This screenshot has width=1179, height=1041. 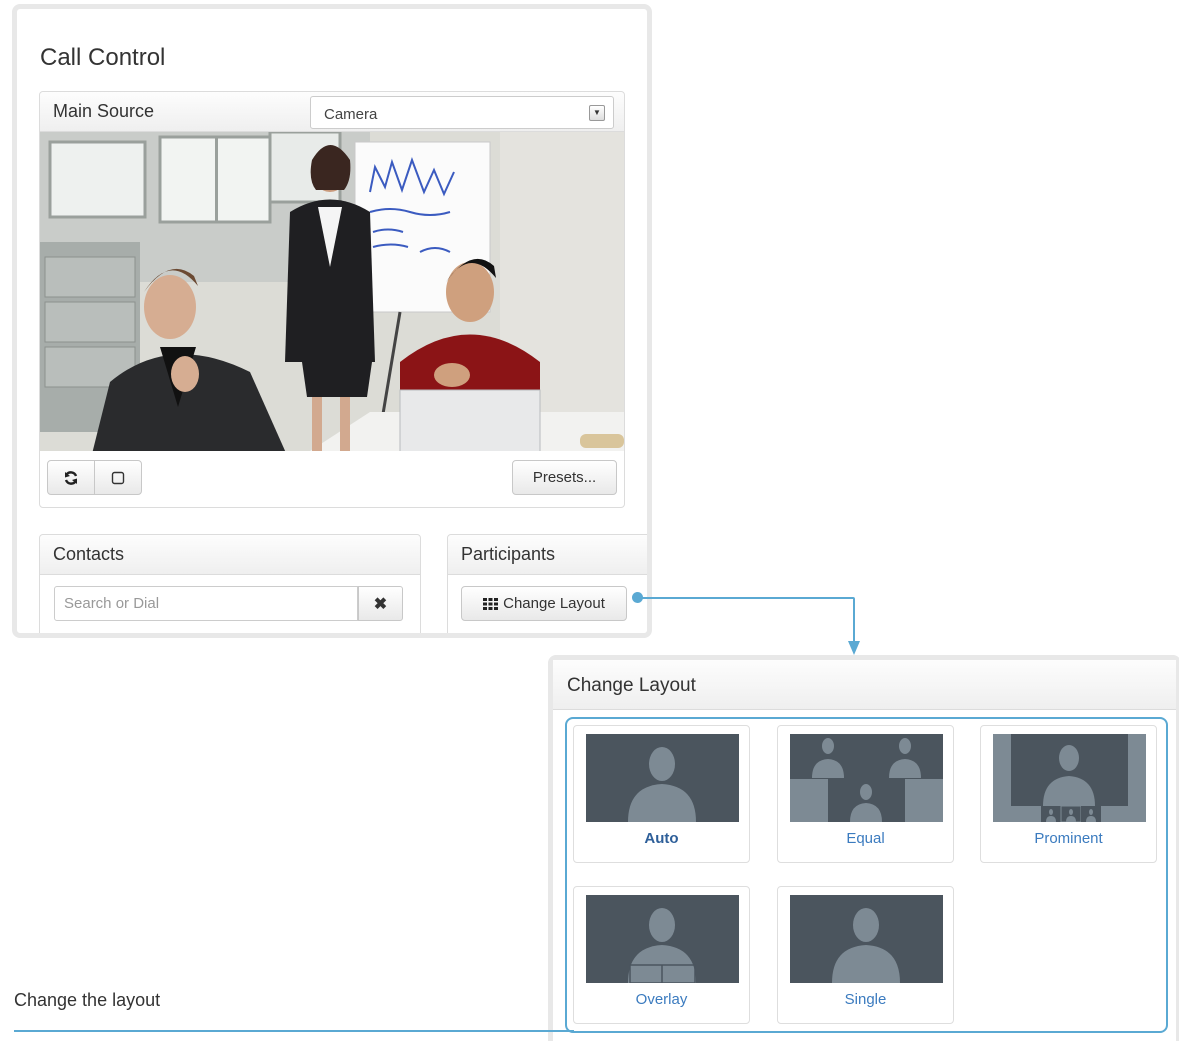 What do you see at coordinates (1068, 838) in the screenshot?
I see `layout-option-label: Prominent` at bounding box center [1068, 838].